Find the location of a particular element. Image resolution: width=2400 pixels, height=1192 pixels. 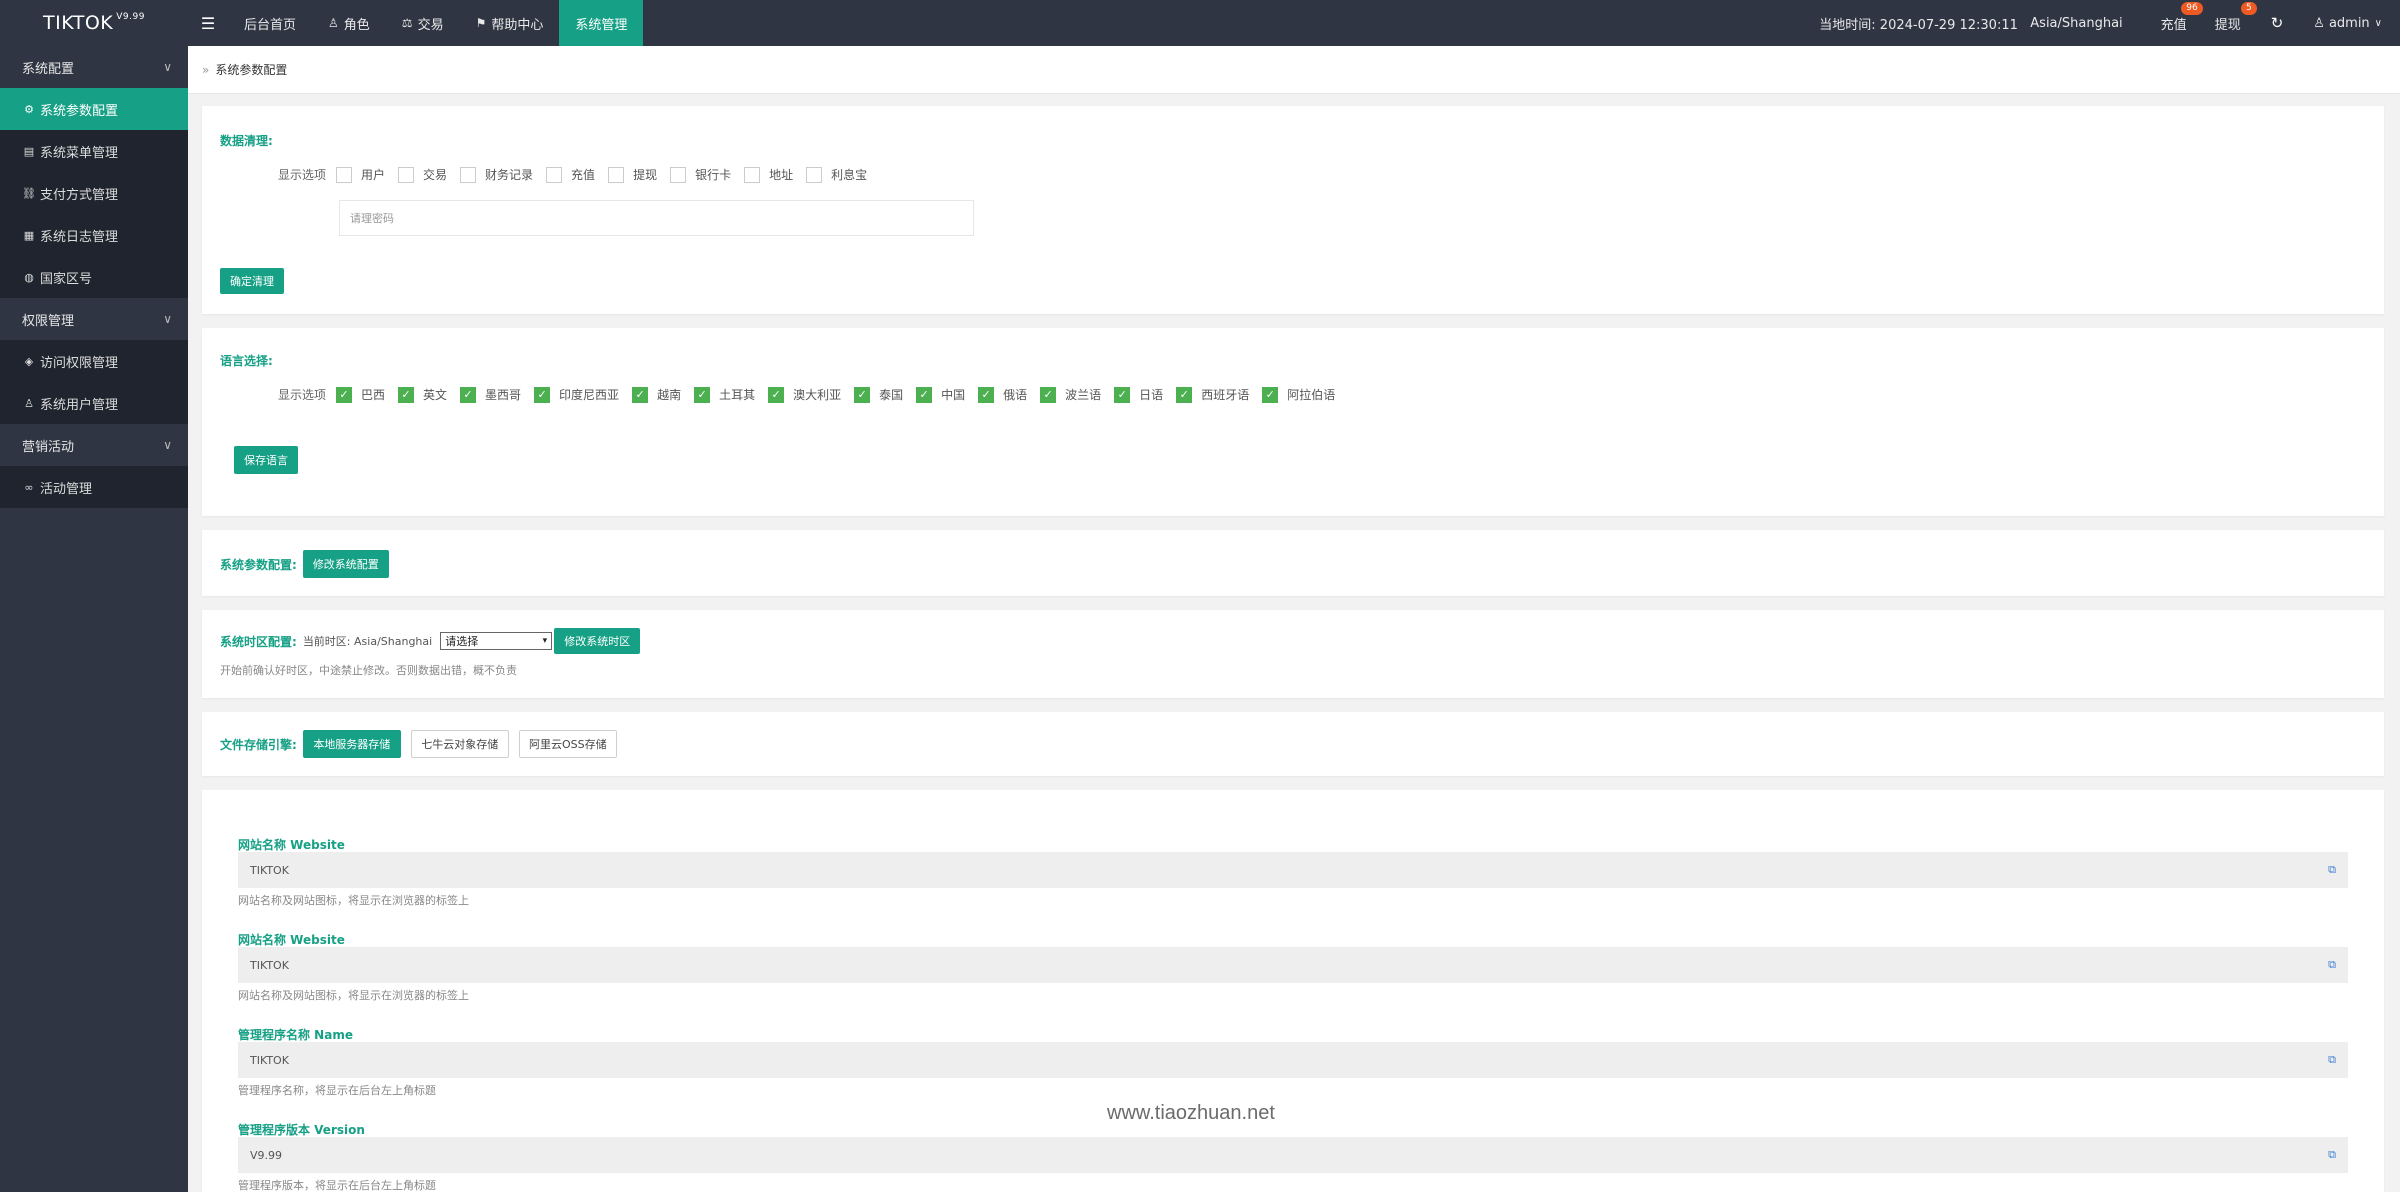

clean-option-trades: 交易 is located at coordinates (422, 174).